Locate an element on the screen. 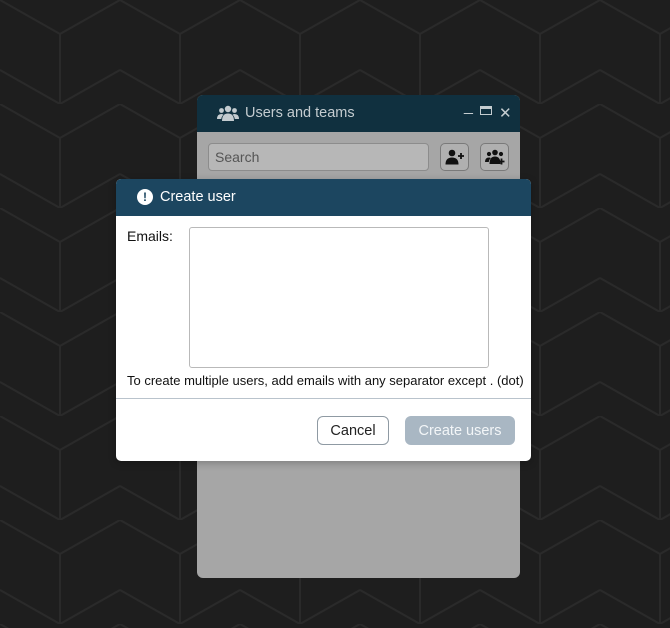  alert-icon: ! is located at coordinates (145, 197).